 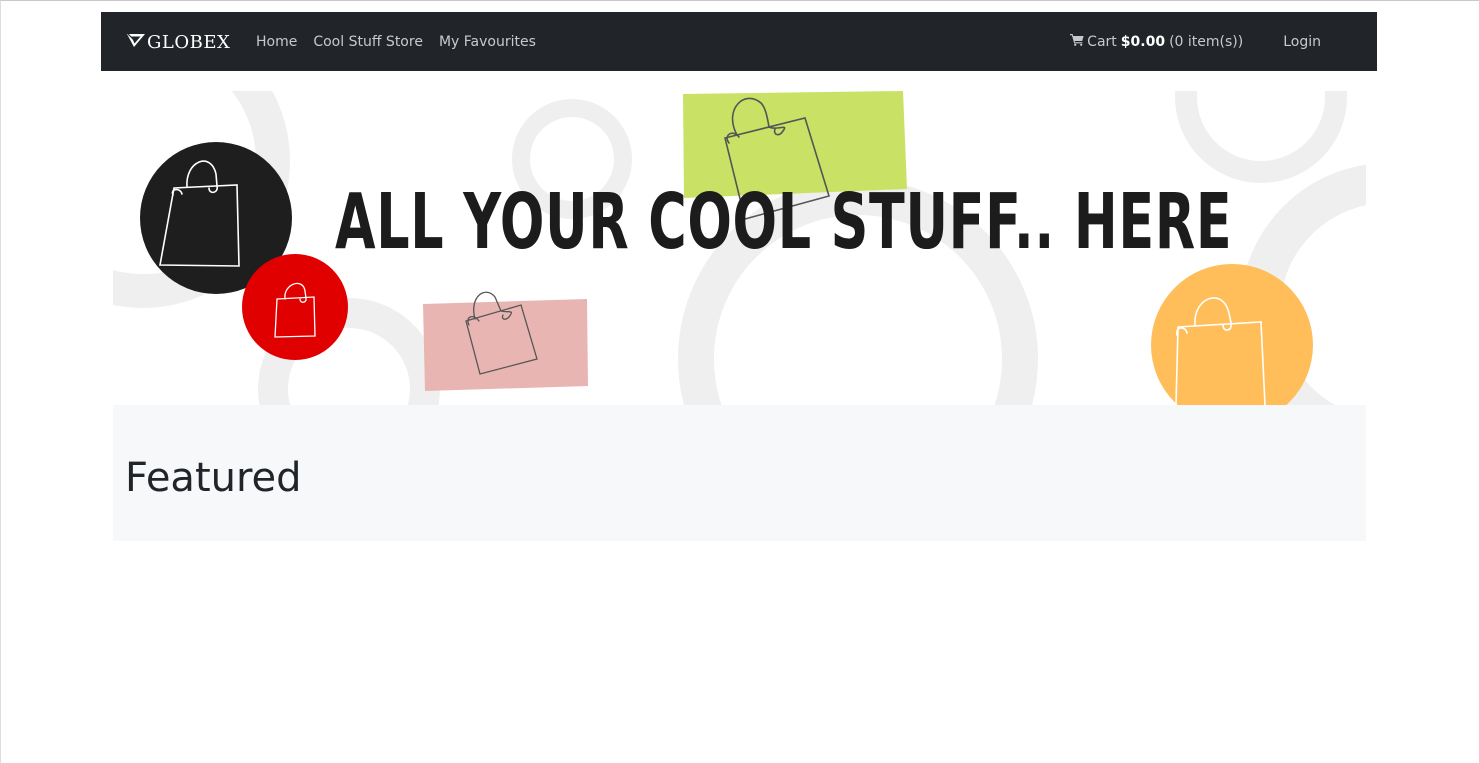 I want to click on shopping-cart-icon, so click(x=1078, y=41).